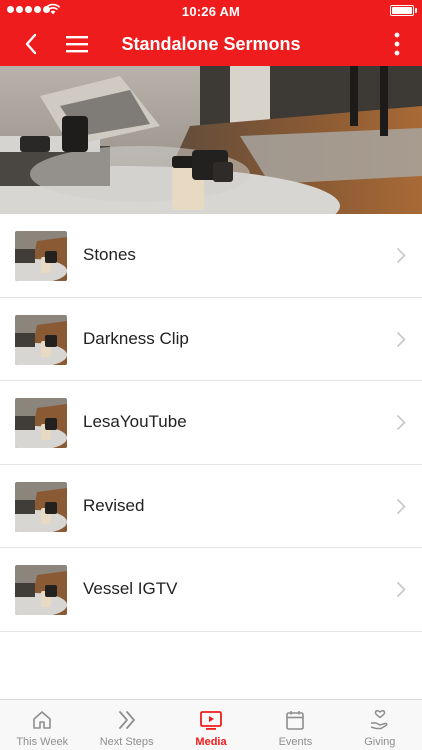 This screenshot has height=750, width=422. Describe the element at coordinates (380, 742) in the screenshot. I see `tab-label: Giving` at that location.